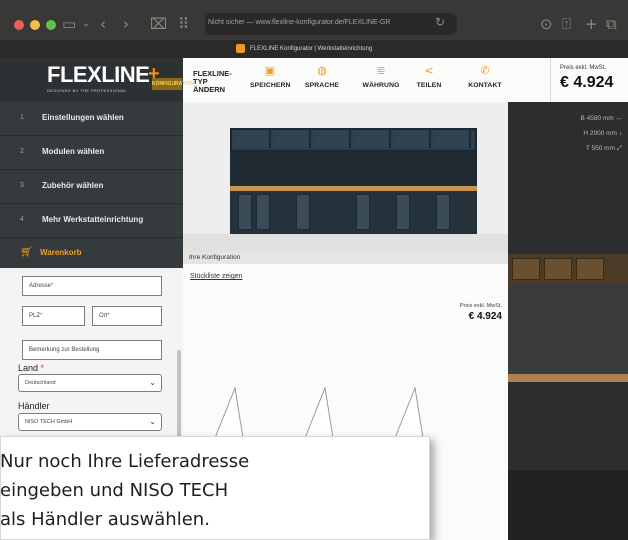 The height and width of the screenshot is (540, 628). Describe the element at coordinates (429, 70) in the screenshot. I see `share-icon: <` at that location.